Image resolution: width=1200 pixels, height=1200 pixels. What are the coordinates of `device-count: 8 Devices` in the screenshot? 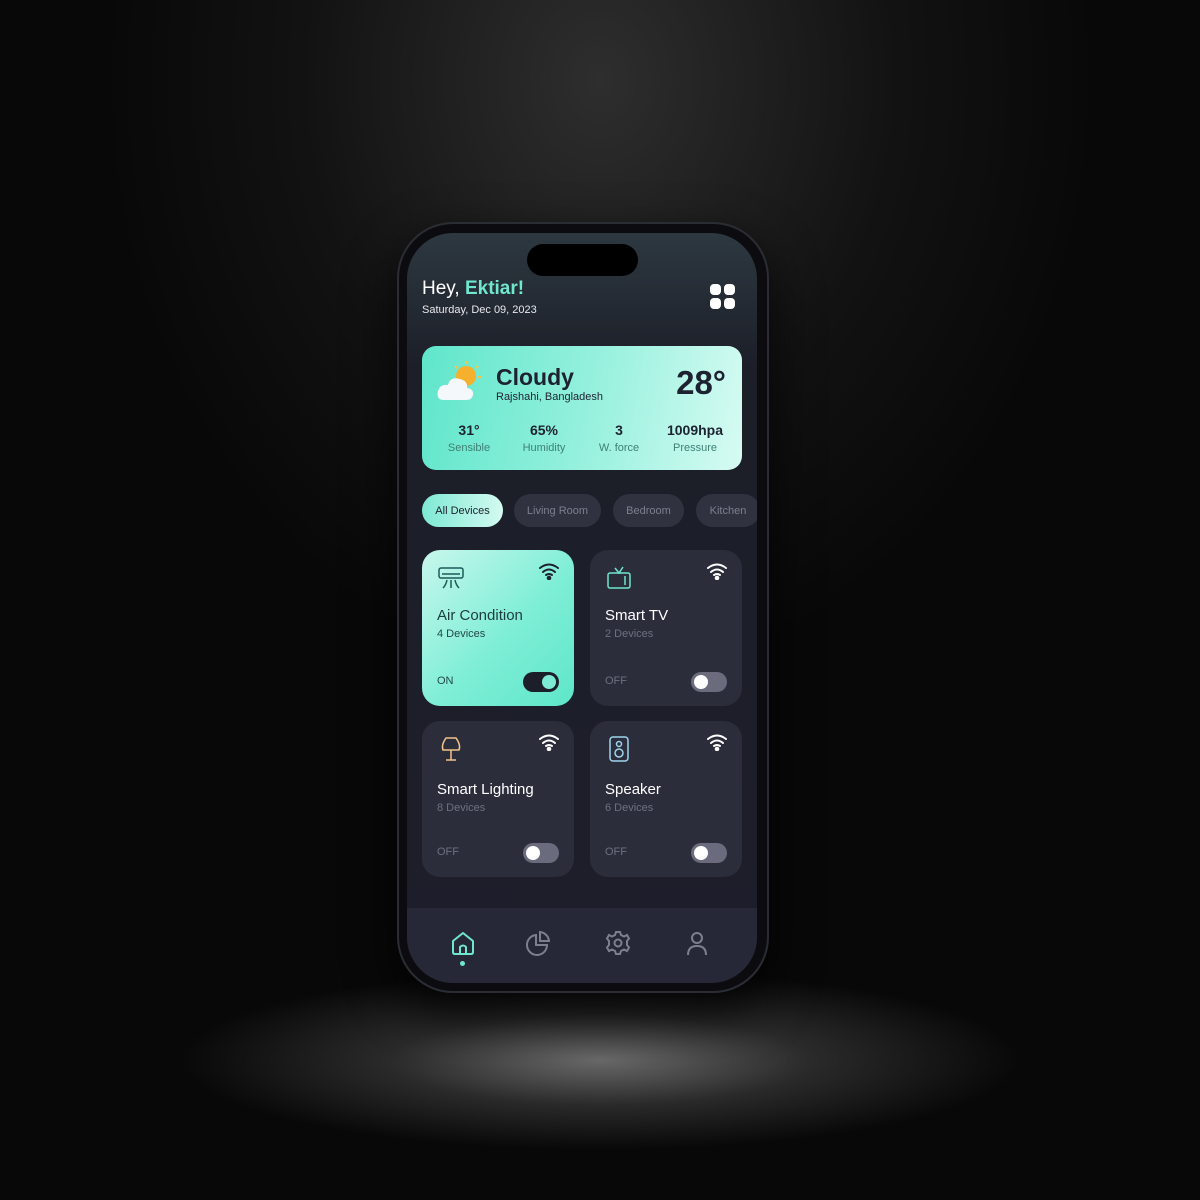 It's located at (461, 808).